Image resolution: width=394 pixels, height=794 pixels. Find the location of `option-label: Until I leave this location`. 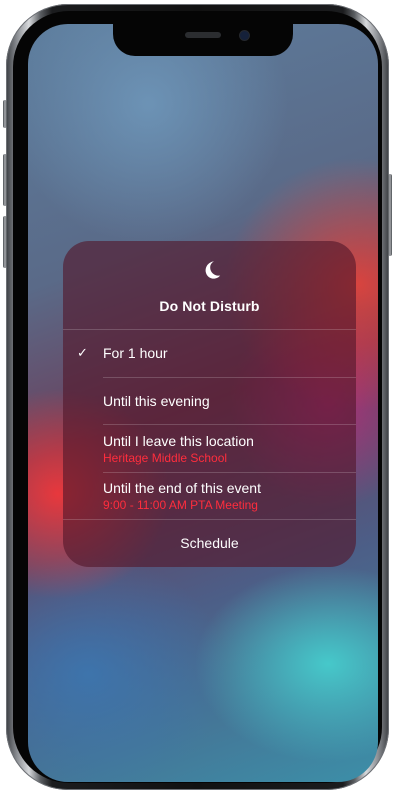

option-label: Until I leave this location is located at coordinates (178, 441).